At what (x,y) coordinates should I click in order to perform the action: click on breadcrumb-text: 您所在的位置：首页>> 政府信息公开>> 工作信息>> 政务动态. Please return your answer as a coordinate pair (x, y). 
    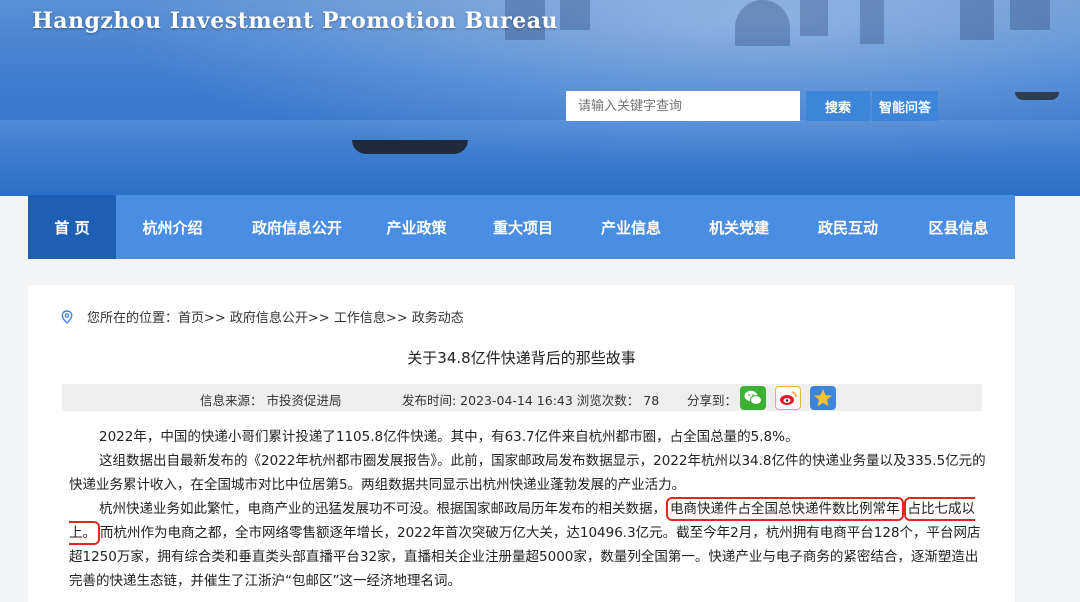
    Looking at the image, I should click on (275, 316).